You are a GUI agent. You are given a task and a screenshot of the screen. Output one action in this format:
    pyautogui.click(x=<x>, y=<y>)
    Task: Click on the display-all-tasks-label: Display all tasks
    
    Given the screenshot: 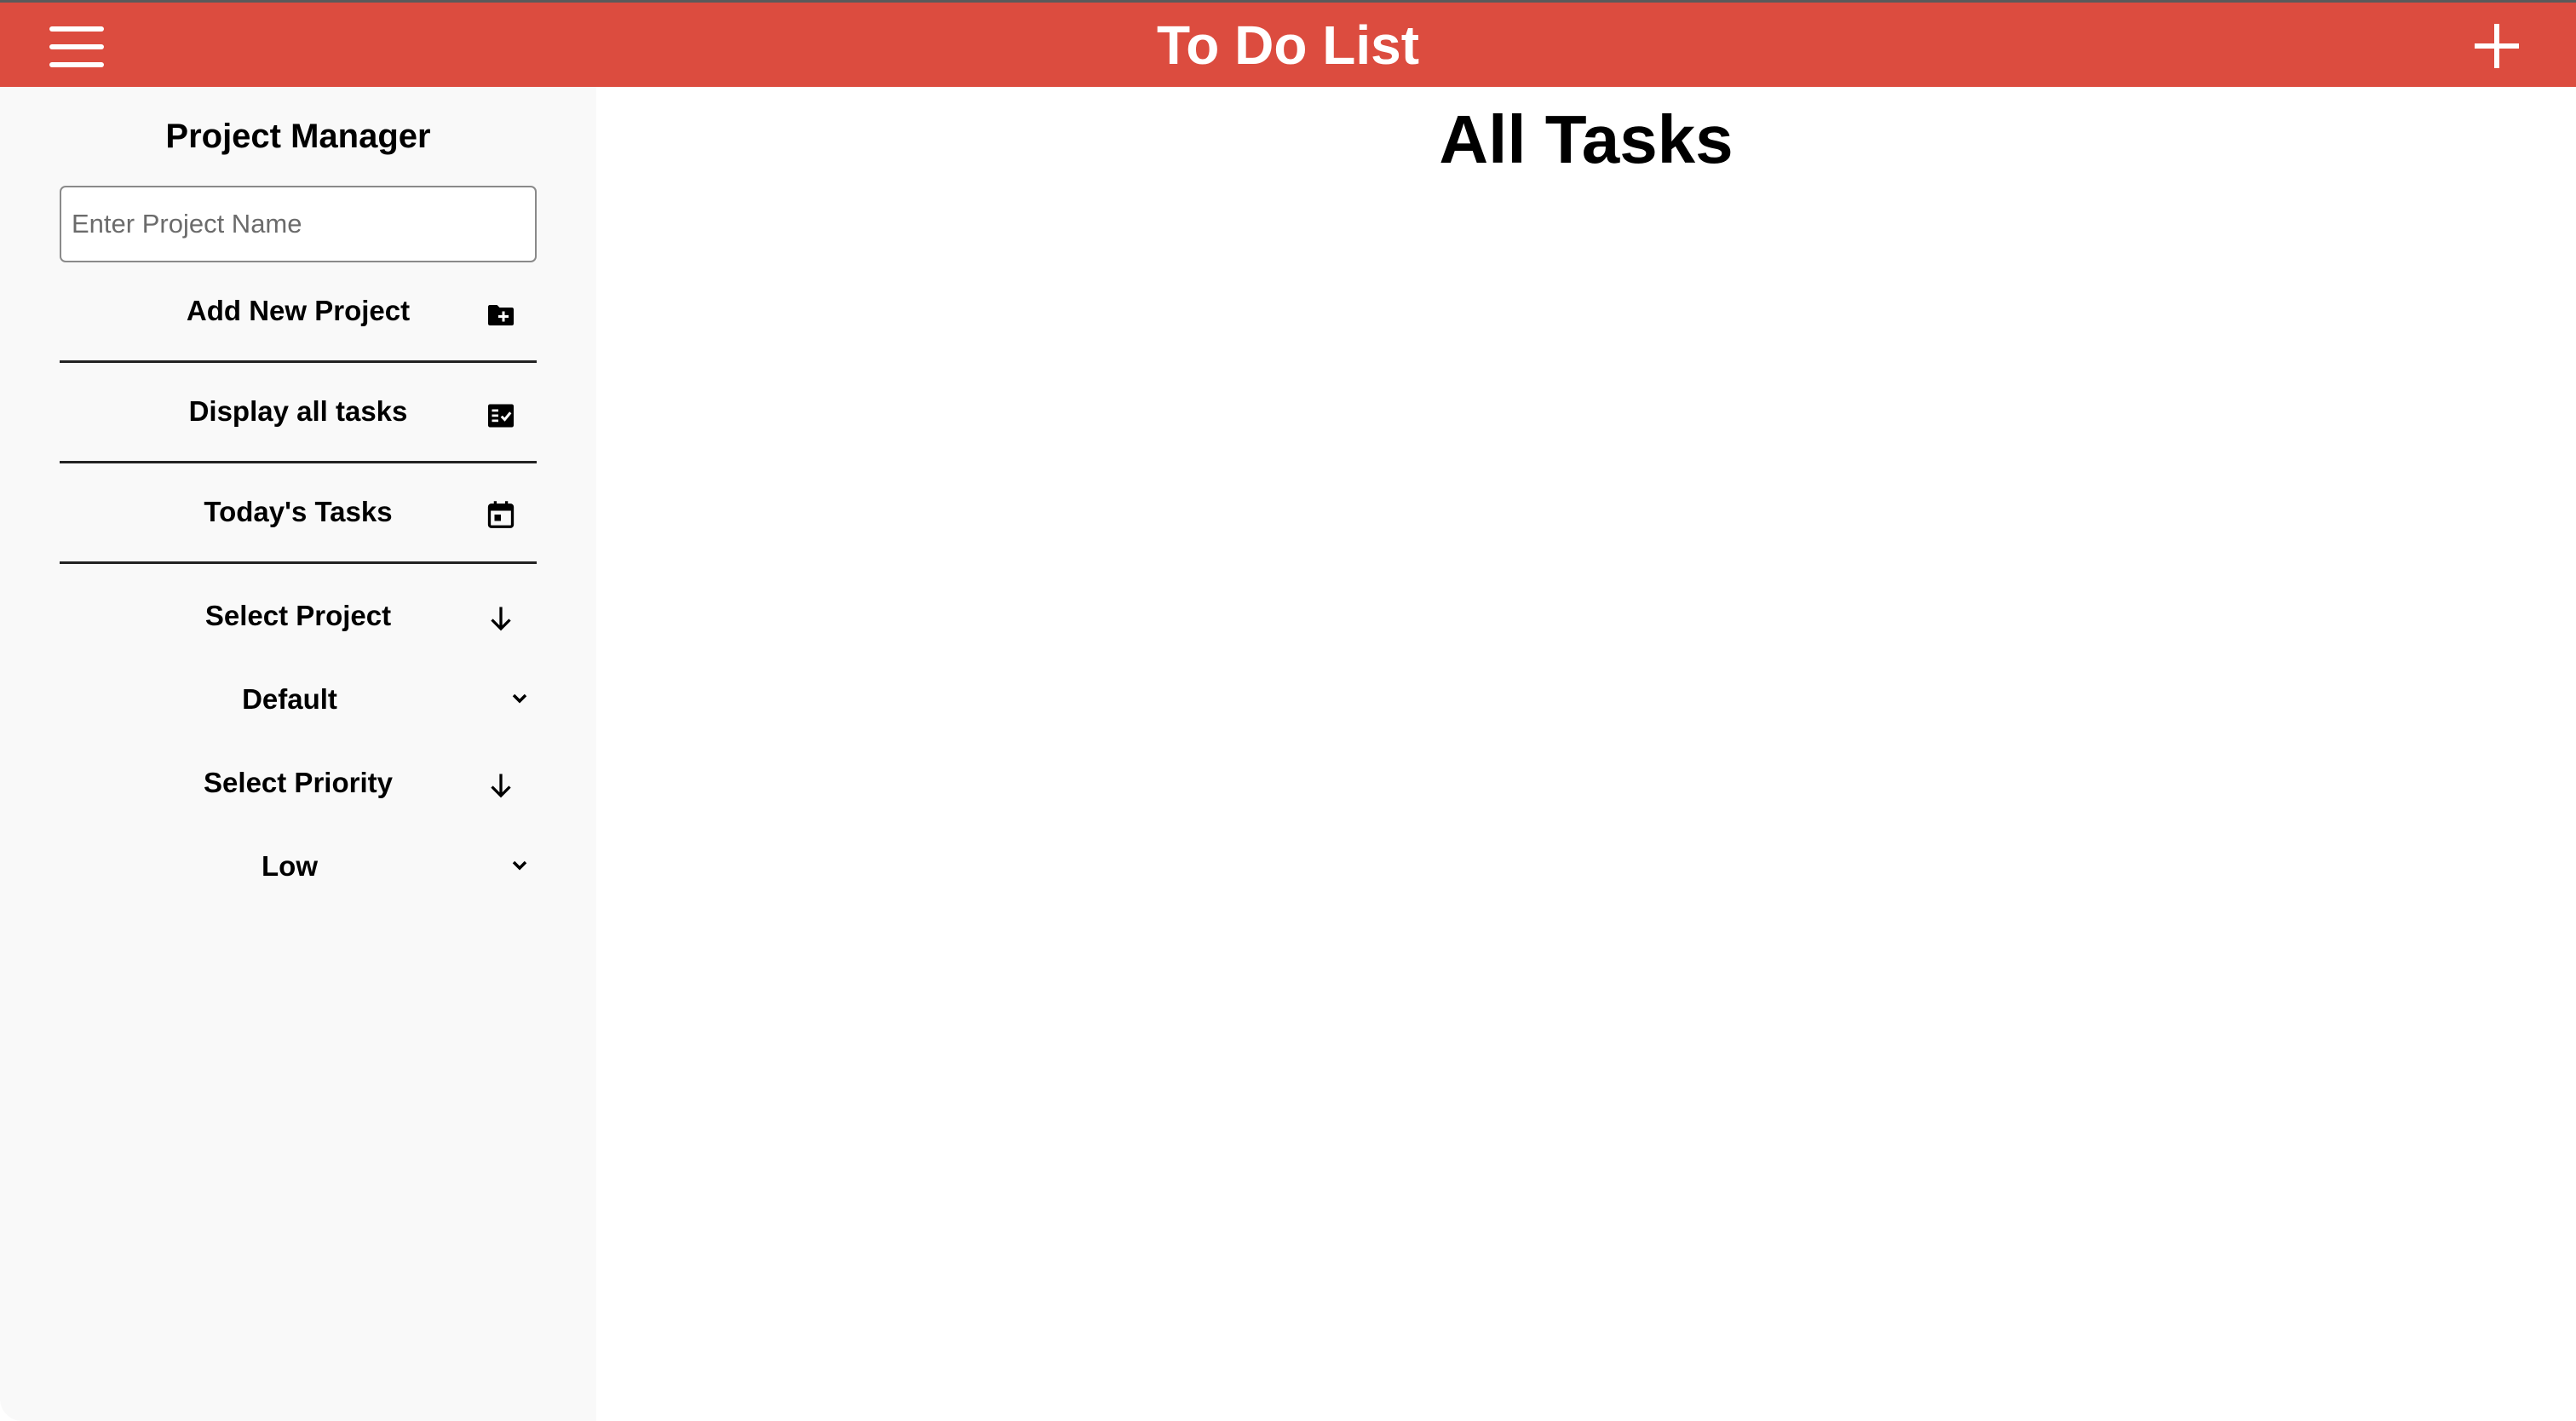 What is the action you would take?
    pyautogui.click(x=298, y=411)
    